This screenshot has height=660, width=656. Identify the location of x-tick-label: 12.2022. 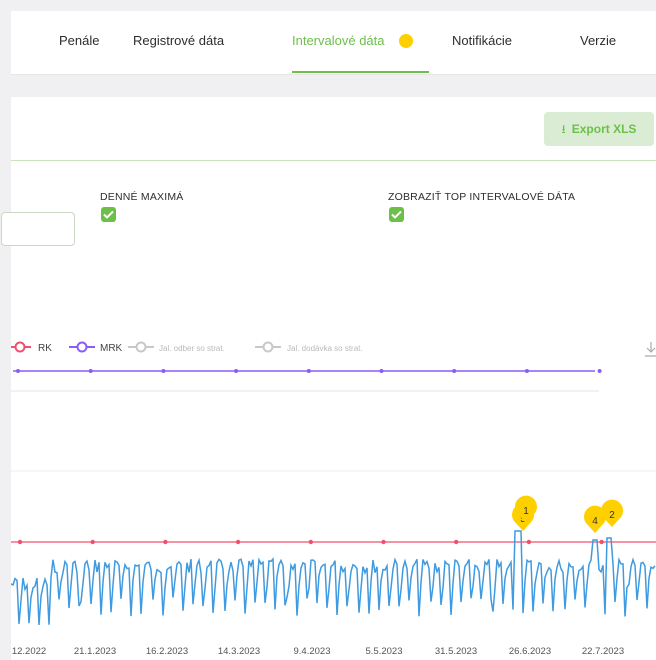
(29, 651).